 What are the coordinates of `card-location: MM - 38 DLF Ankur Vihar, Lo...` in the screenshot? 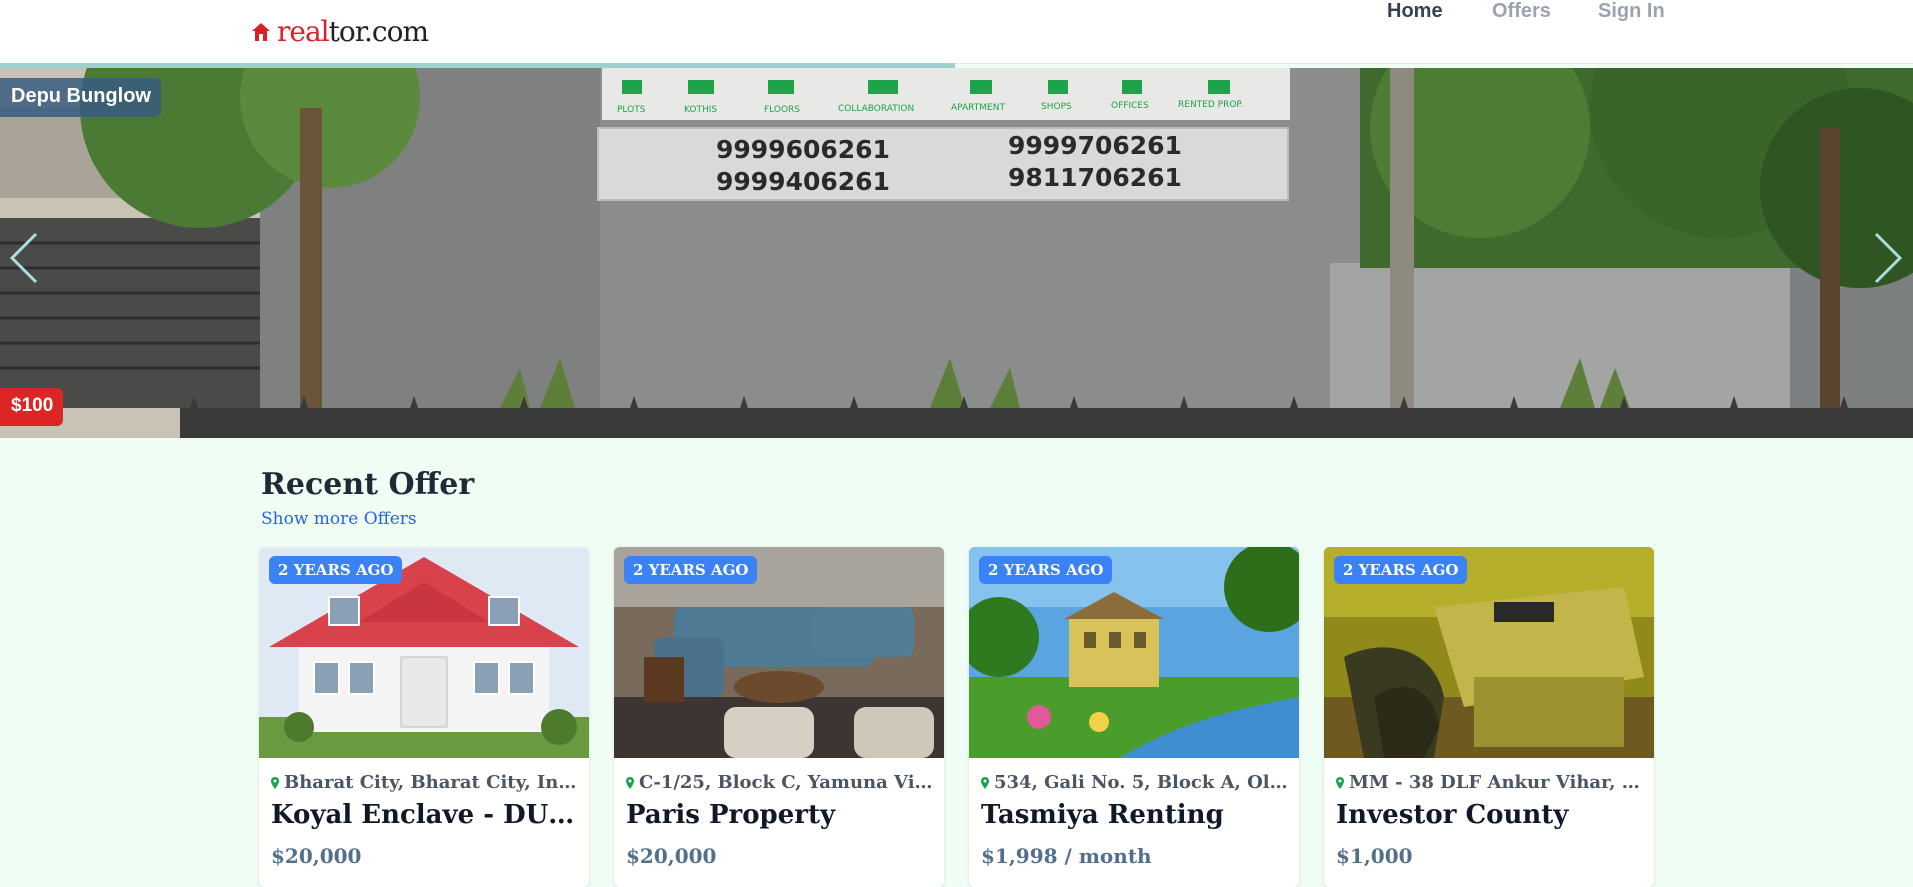 It's located at (1491, 782).